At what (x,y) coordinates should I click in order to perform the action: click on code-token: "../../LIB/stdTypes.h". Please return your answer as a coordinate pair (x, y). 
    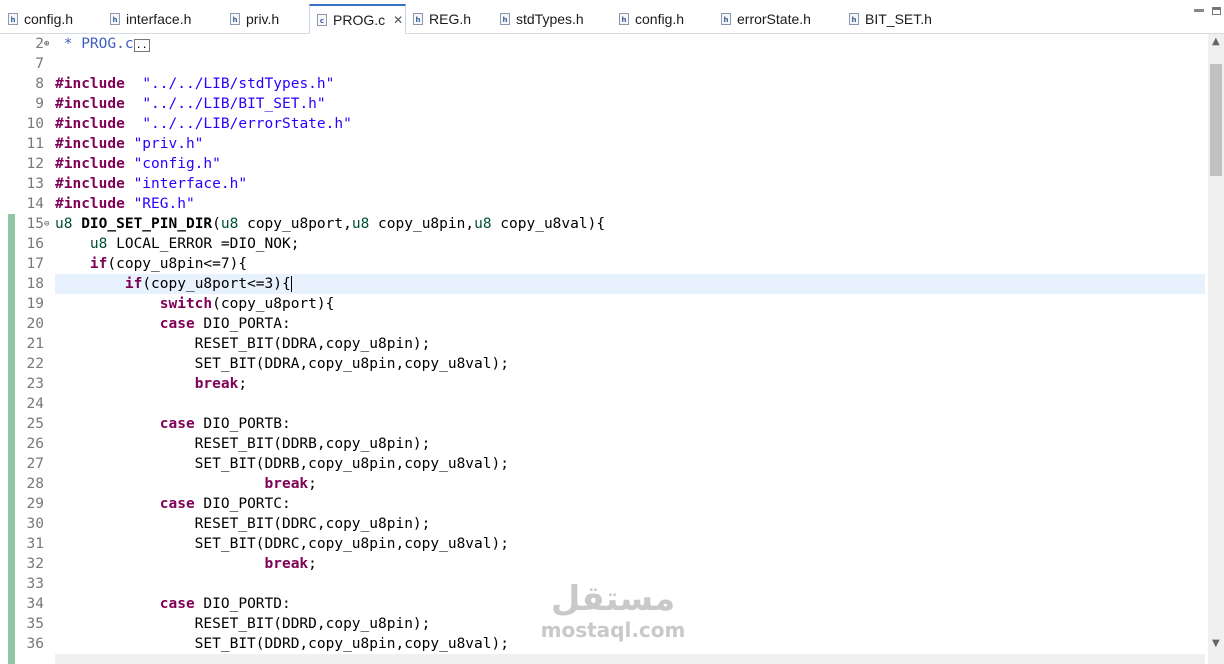
    Looking at the image, I should click on (238, 84).